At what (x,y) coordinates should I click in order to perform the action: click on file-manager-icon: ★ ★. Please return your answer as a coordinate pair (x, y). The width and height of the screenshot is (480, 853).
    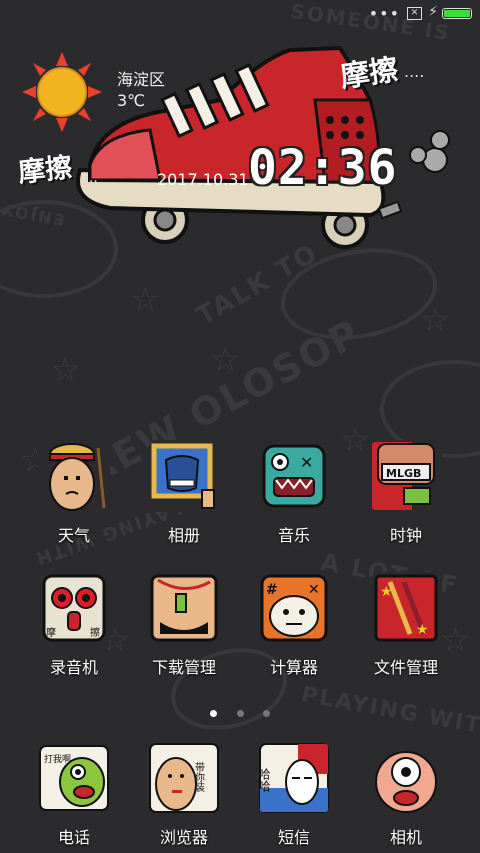
    Looking at the image, I should click on (406, 608).